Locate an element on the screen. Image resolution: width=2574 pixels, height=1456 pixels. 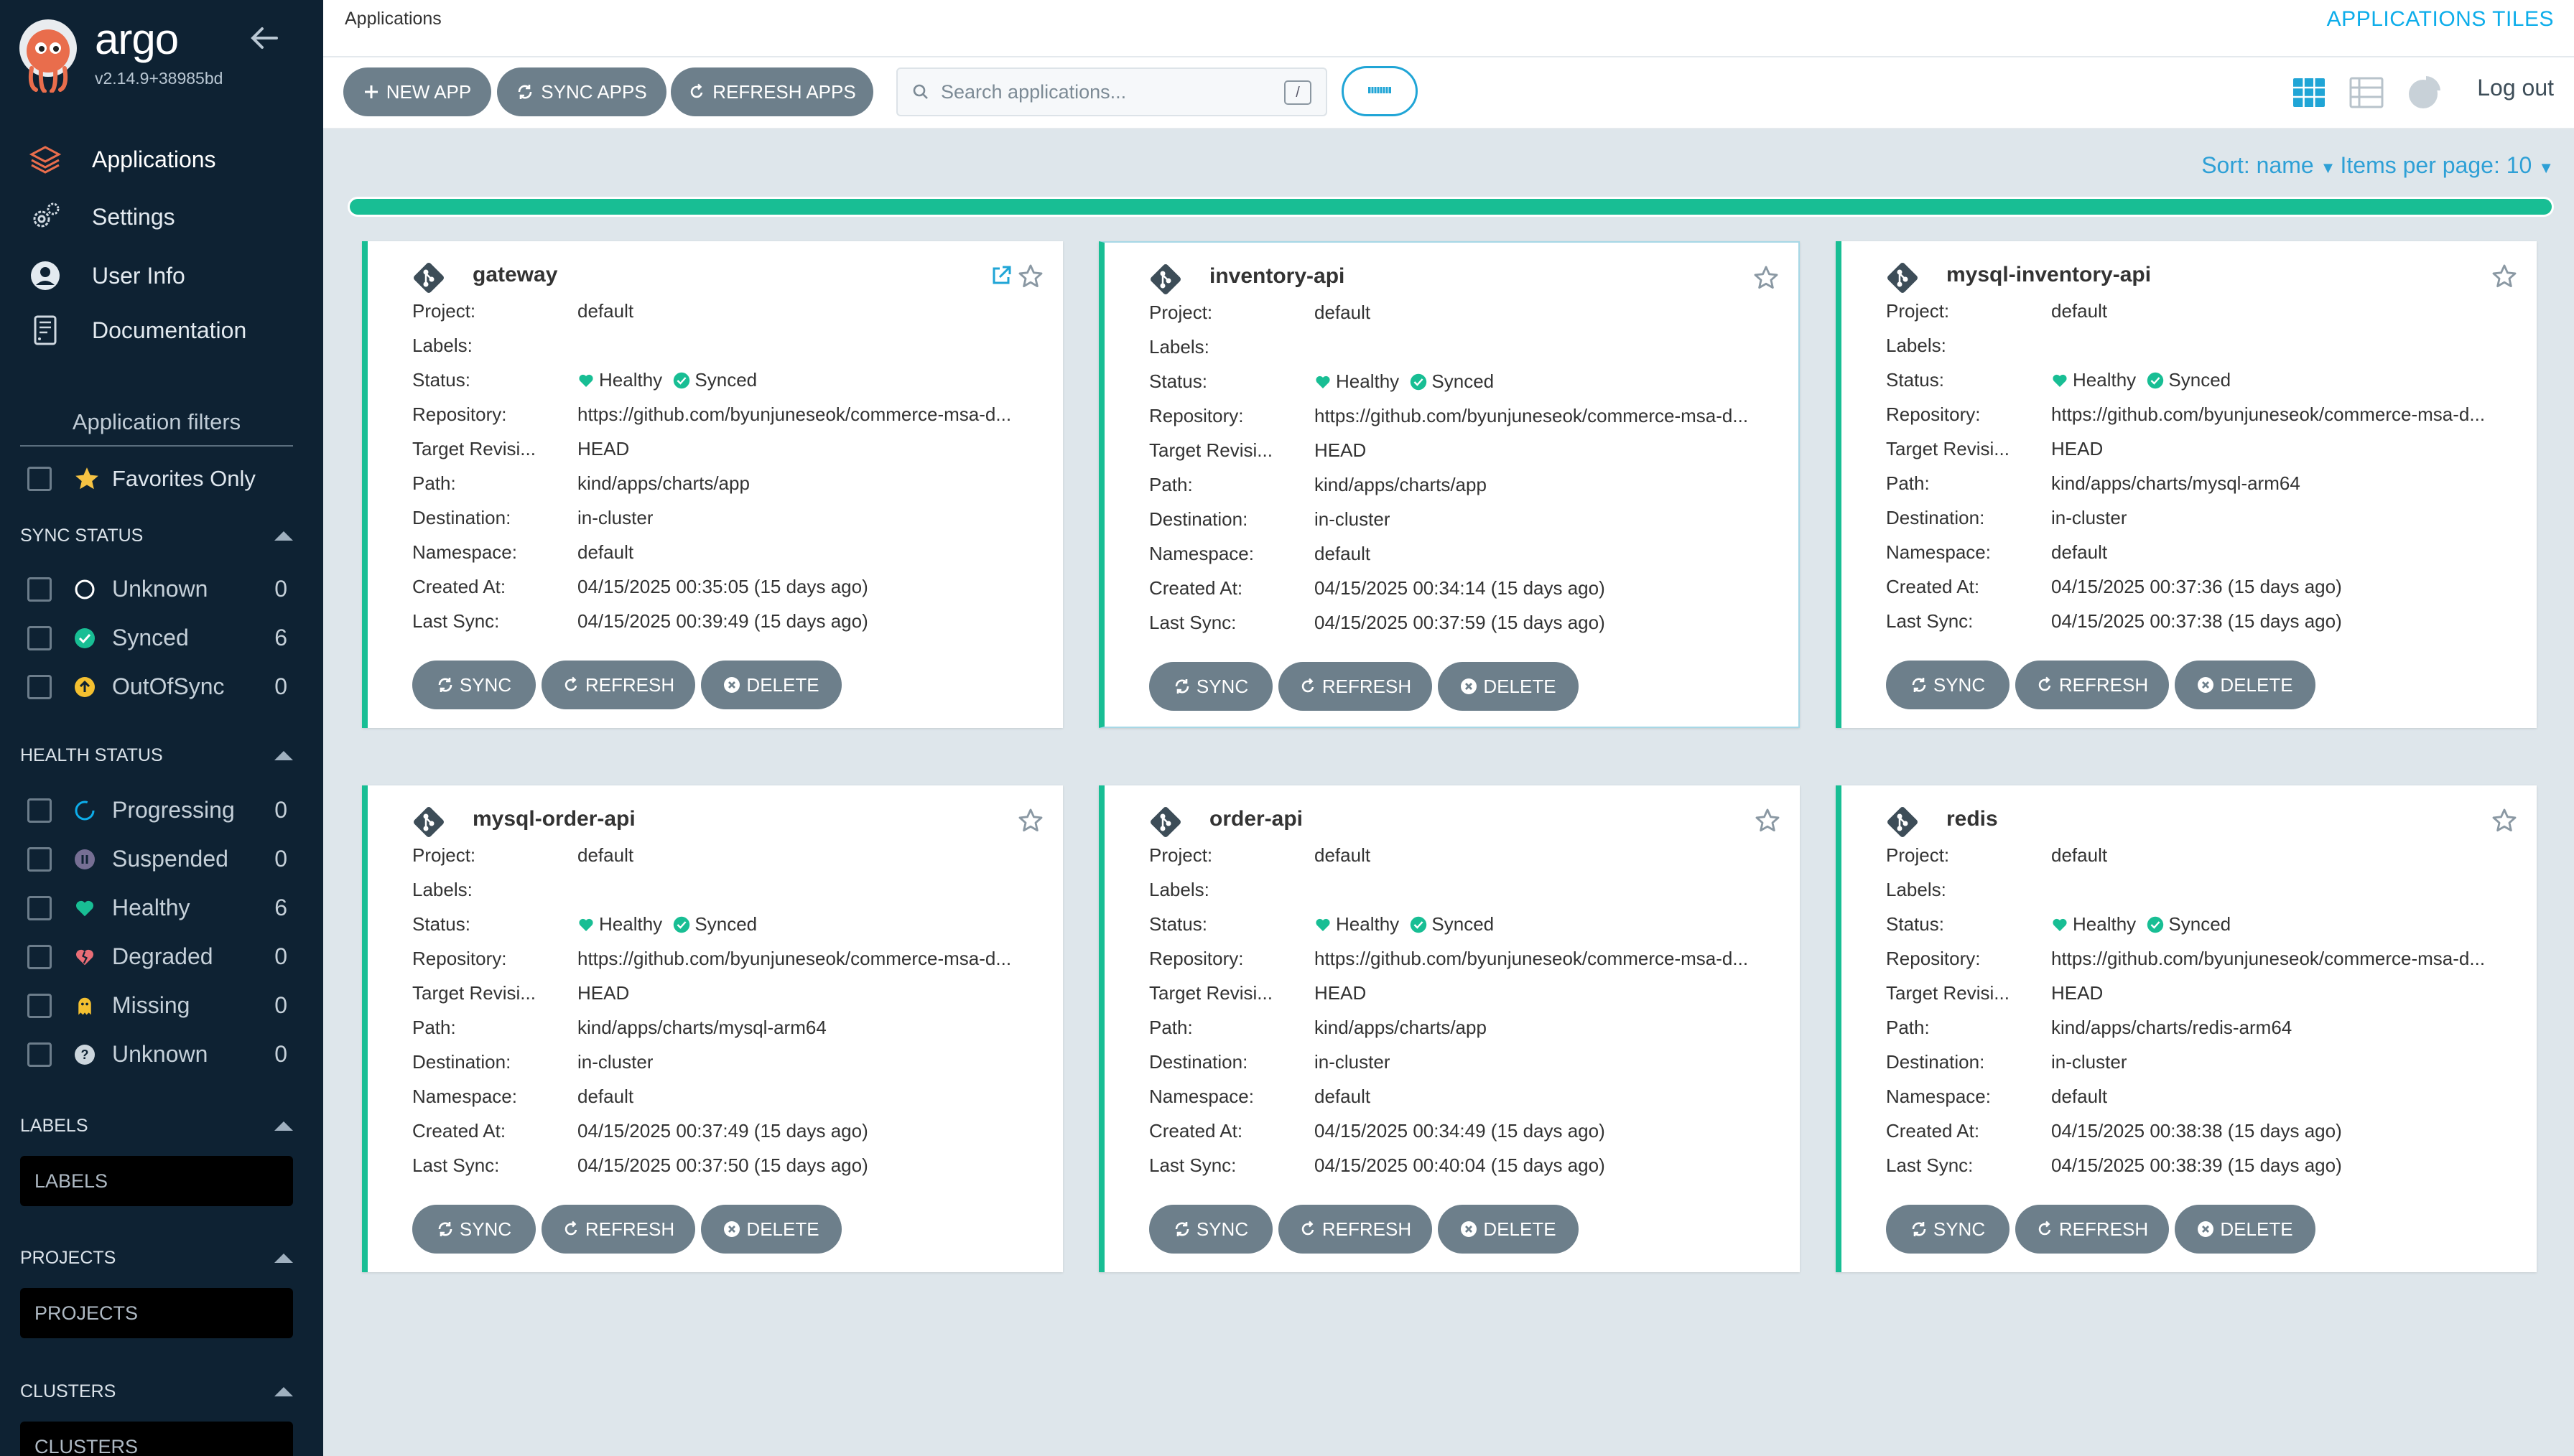
filter-health-missing: Missing 0 is located at coordinates (157, 1005).